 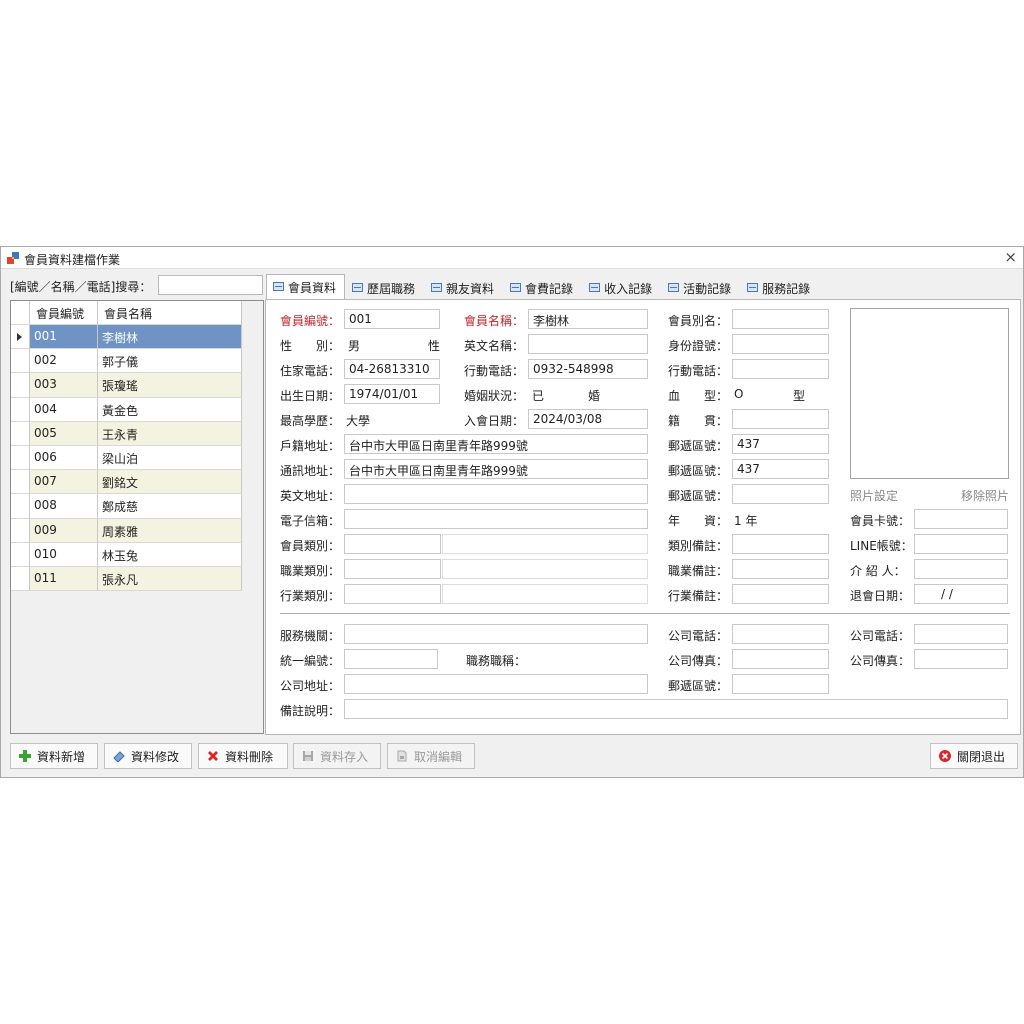 What do you see at coordinates (1010, 257) in the screenshot?
I see `close-icon: ×` at bounding box center [1010, 257].